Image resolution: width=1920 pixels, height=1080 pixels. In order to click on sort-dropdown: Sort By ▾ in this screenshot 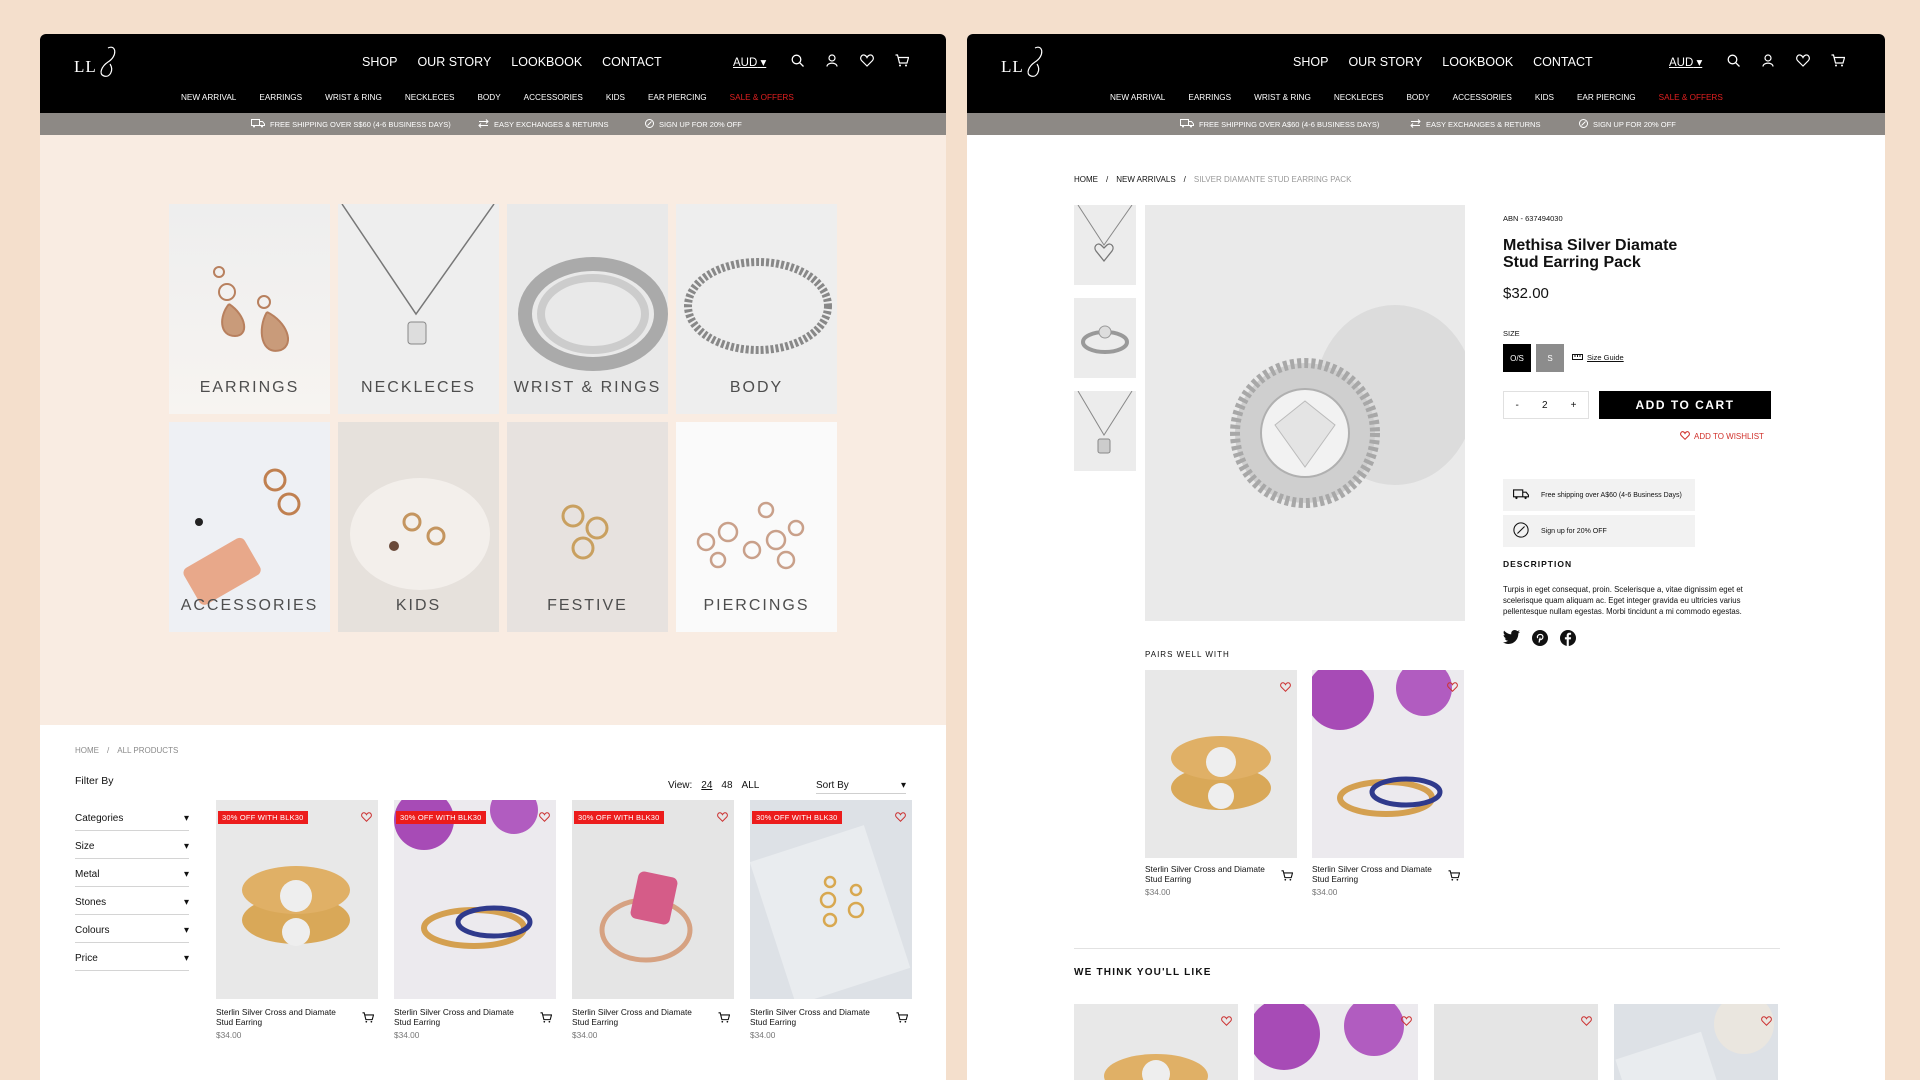, I will do `click(861, 787)`.